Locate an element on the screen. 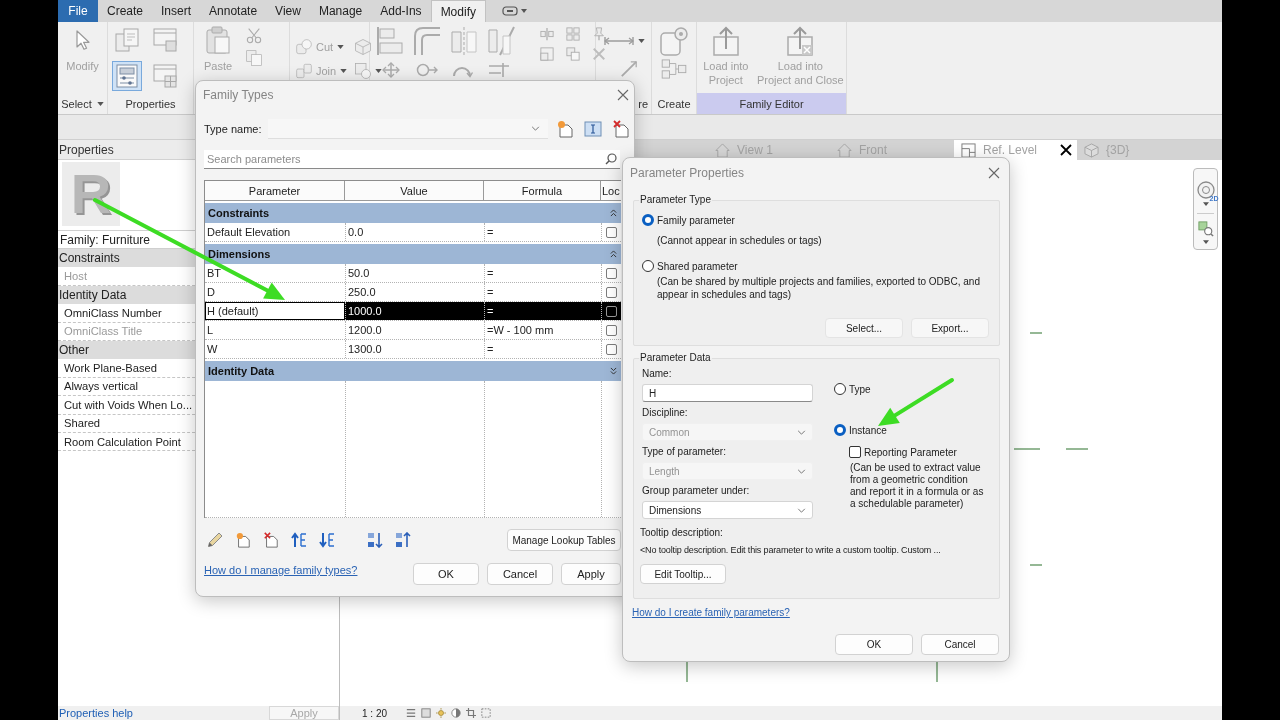  field-label: Discipline: is located at coordinates (665, 413).